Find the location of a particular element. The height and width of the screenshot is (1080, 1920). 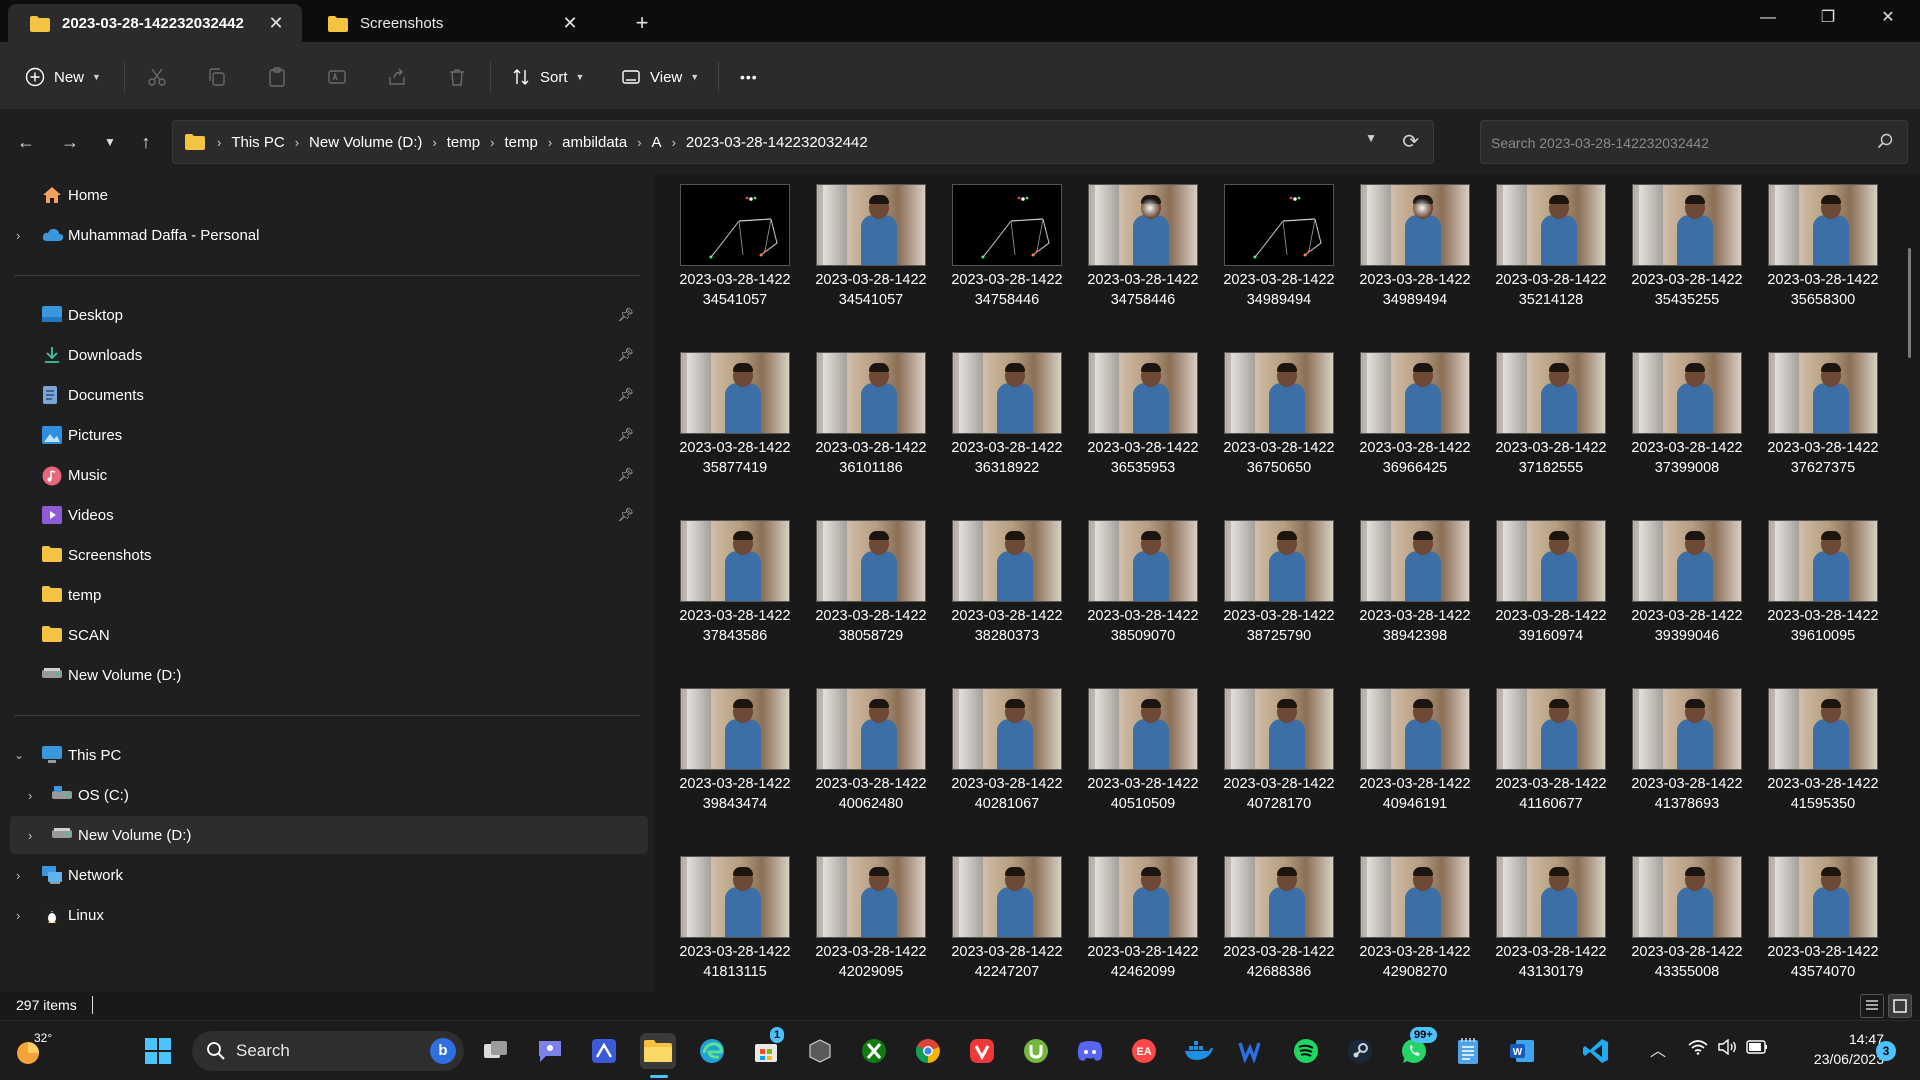

file-item: 2023-03-28-1422 35877419 is located at coordinates (722, 426).